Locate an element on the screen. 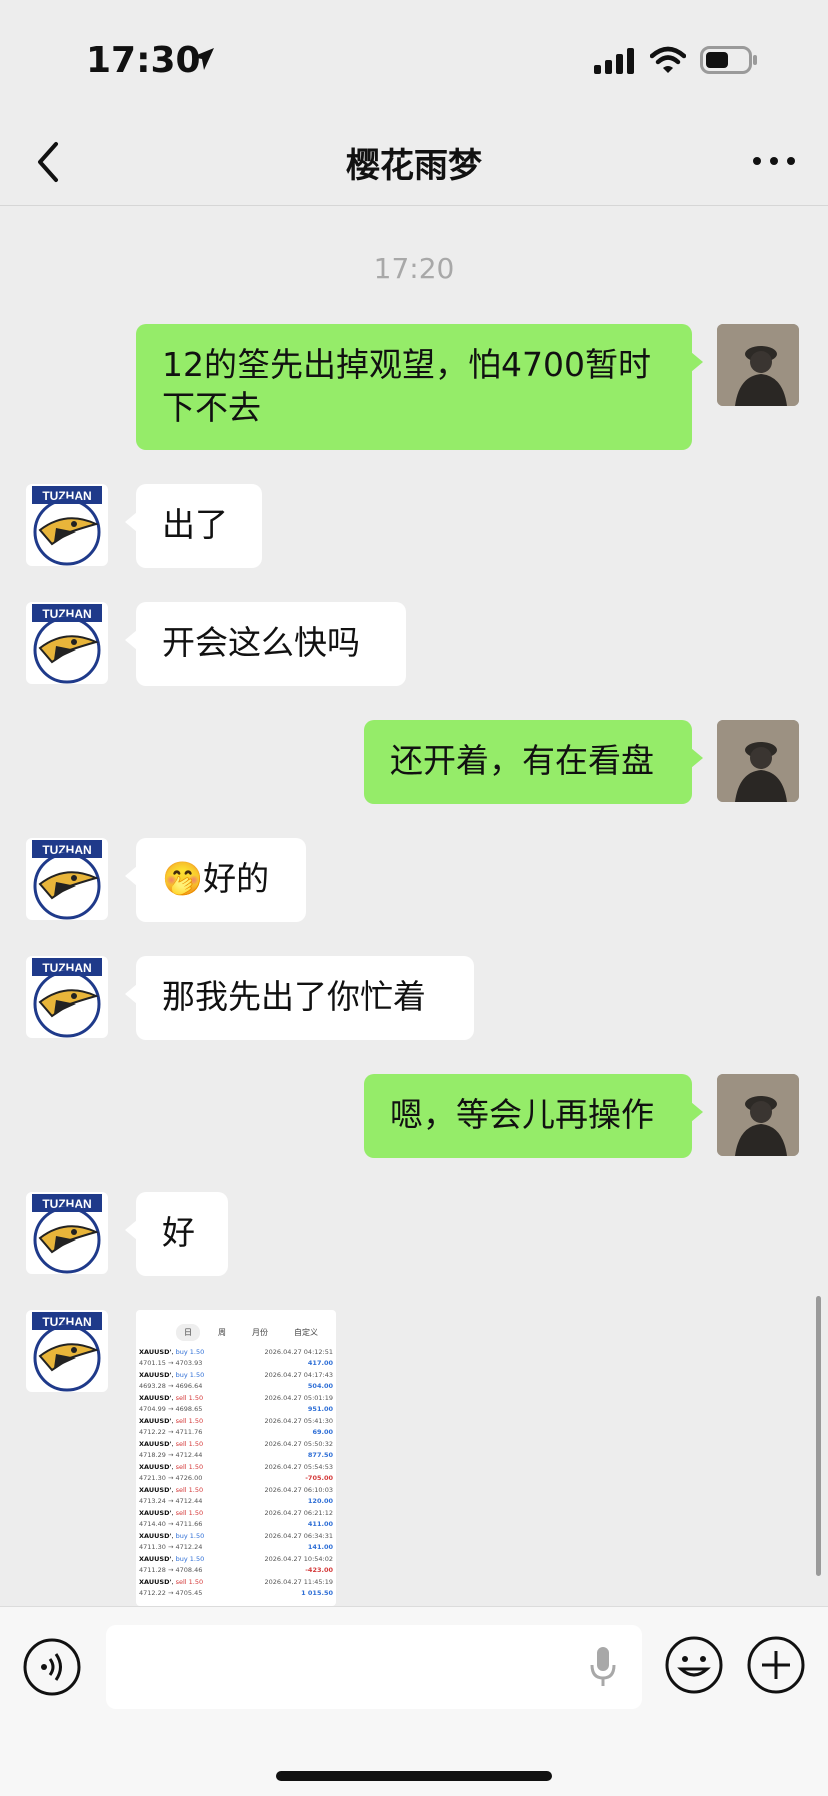  incoming-message-bubble: 开会这么快吗 is located at coordinates (265, 644).